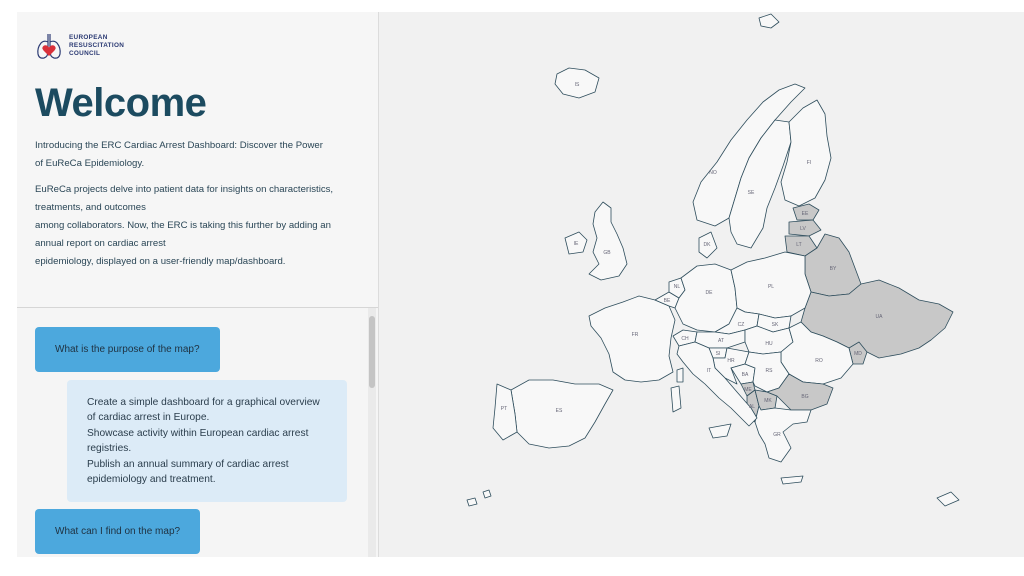 Image resolution: width=1024 pixels, height=576 pixels. I want to click on faq-scrollbar, so click(372, 432).